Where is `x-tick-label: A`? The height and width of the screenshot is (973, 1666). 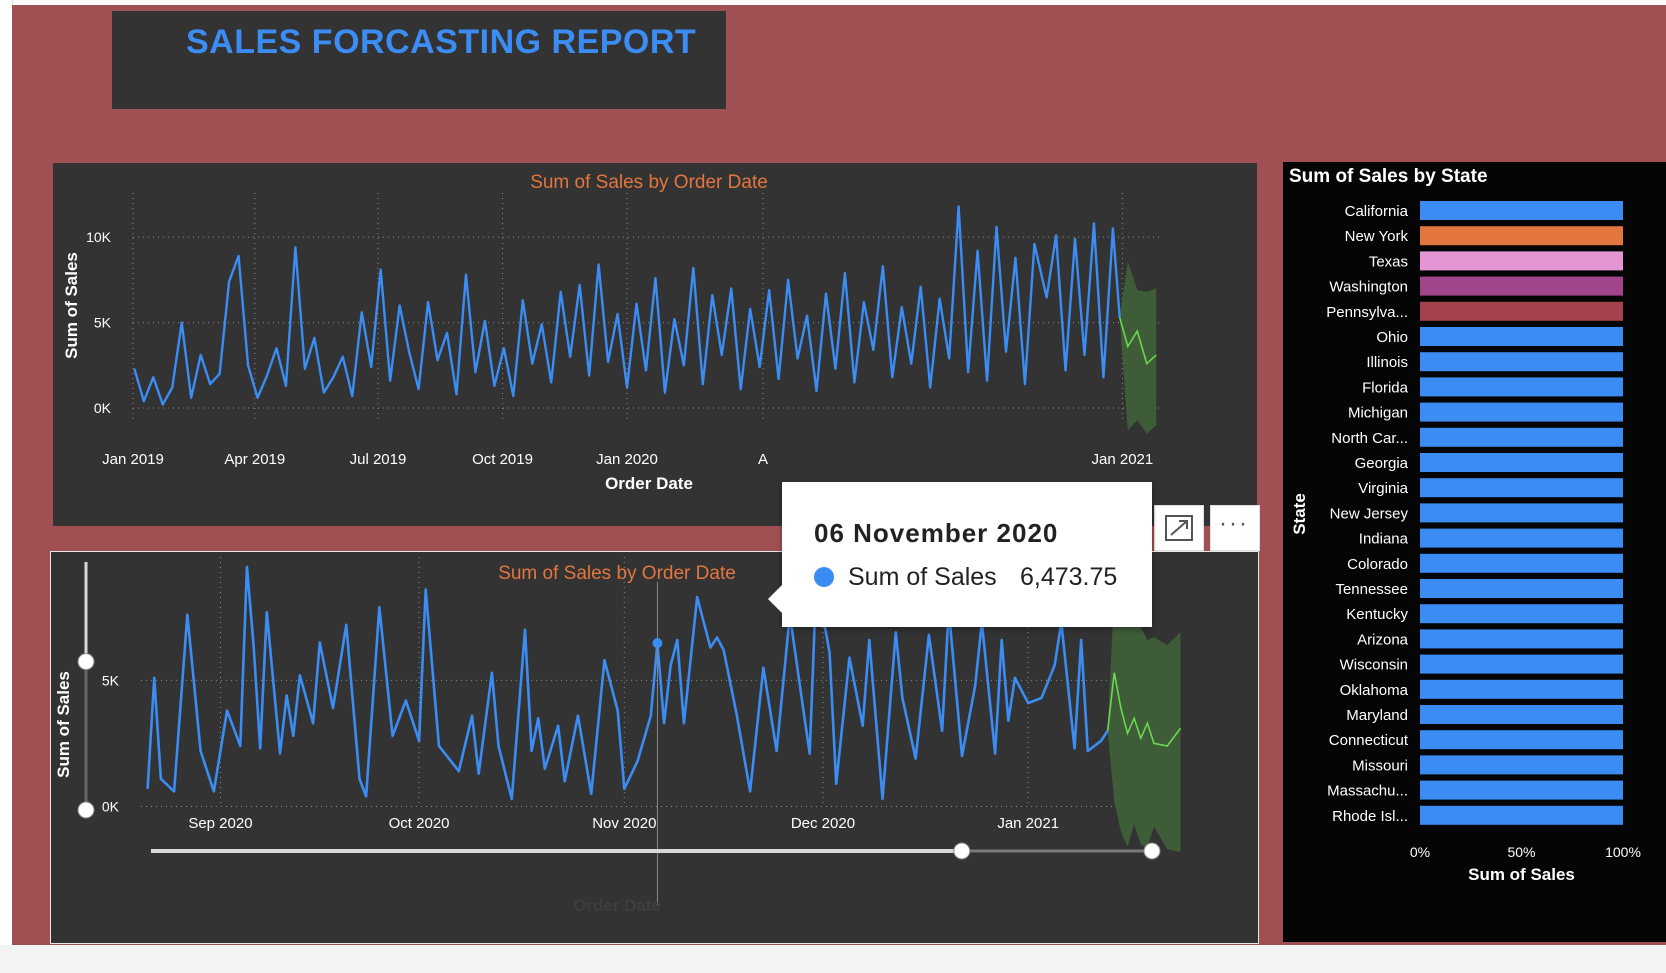
x-tick-label: A is located at coordinates (763, 459).